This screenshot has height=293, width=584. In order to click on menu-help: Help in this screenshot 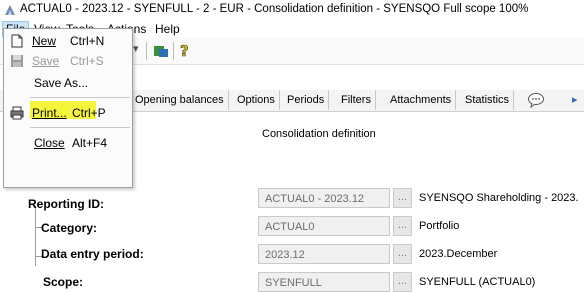, I will do `click(167, 29)`.